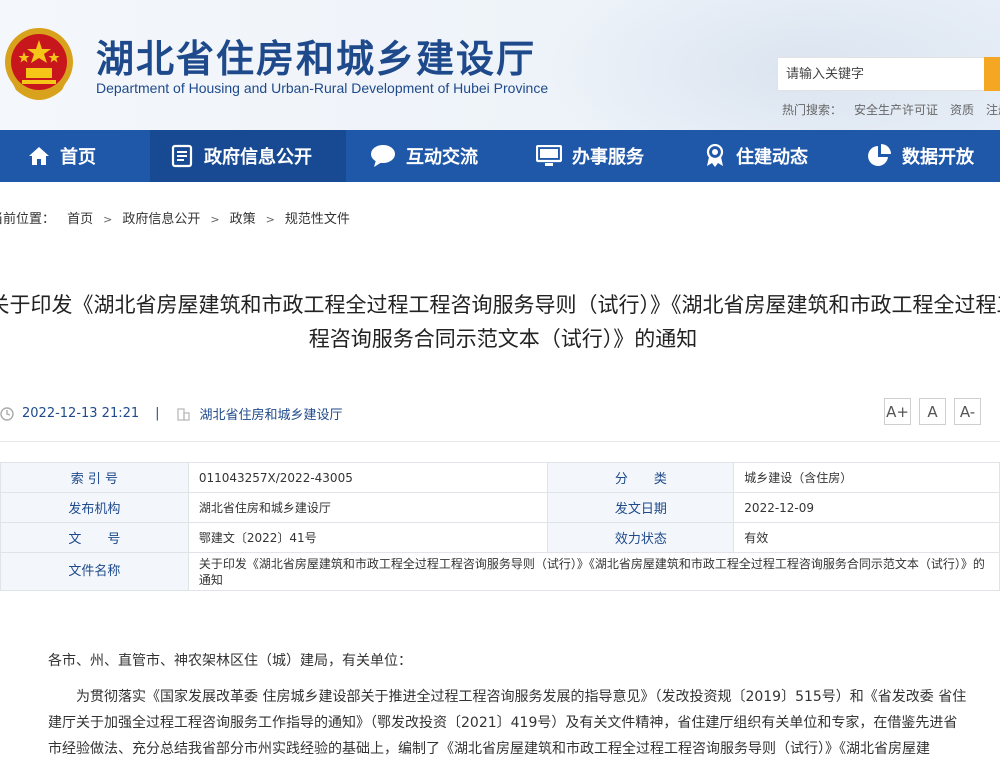 The height and width of the screenshot is (772, 1000). Describe the element at coordinates (503, 339) in the screenshot. I see `article-title-line: 程咨询服务合同示范文本（试行）》的通知` at that location.